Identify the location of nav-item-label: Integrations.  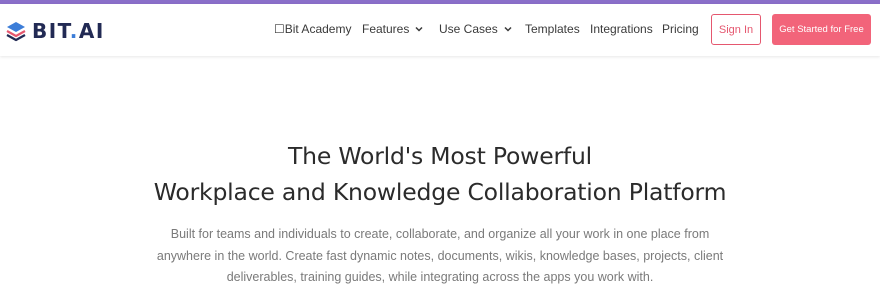
(621, 29).